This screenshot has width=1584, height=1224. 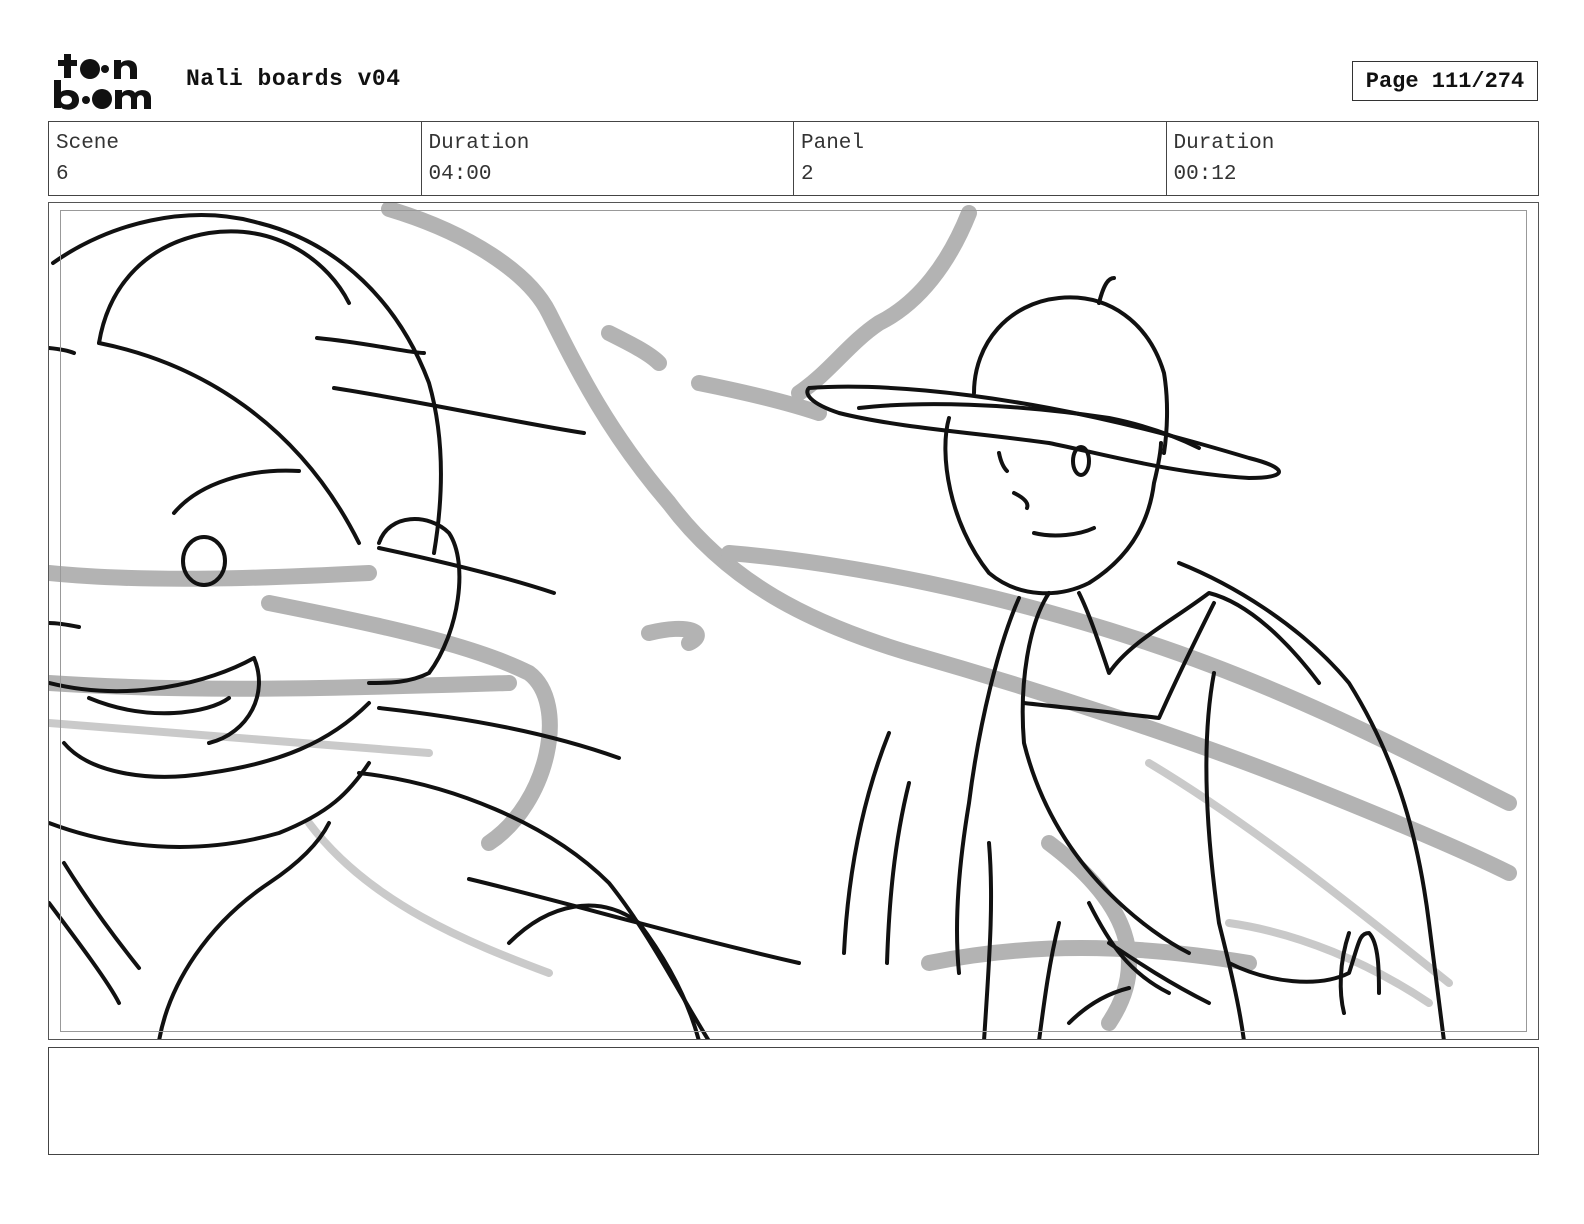 What do you see at coordinates (1205, 174) in the screenshot?
I see `panel-duration-value: 00:12` at bounding box center [1205, 174].